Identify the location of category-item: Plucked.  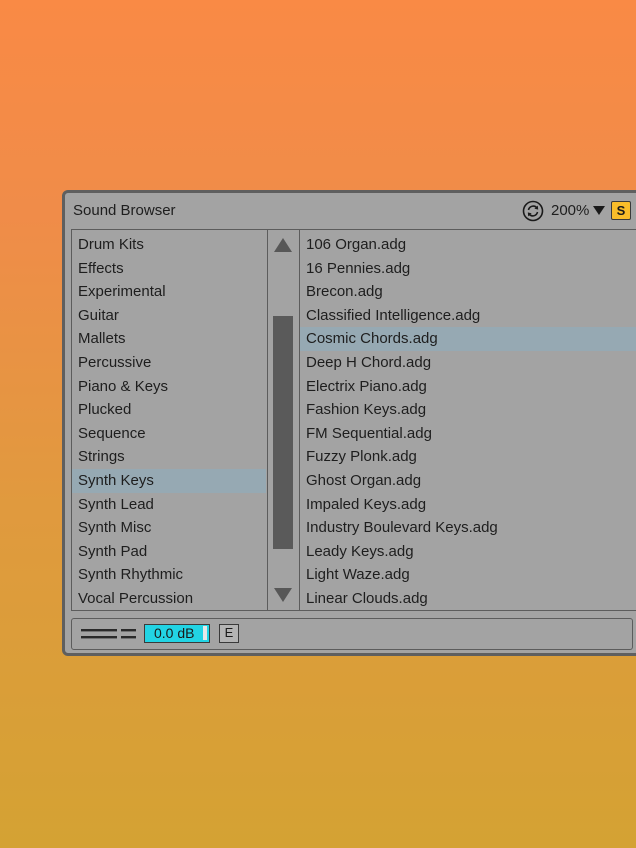
(169, 410).